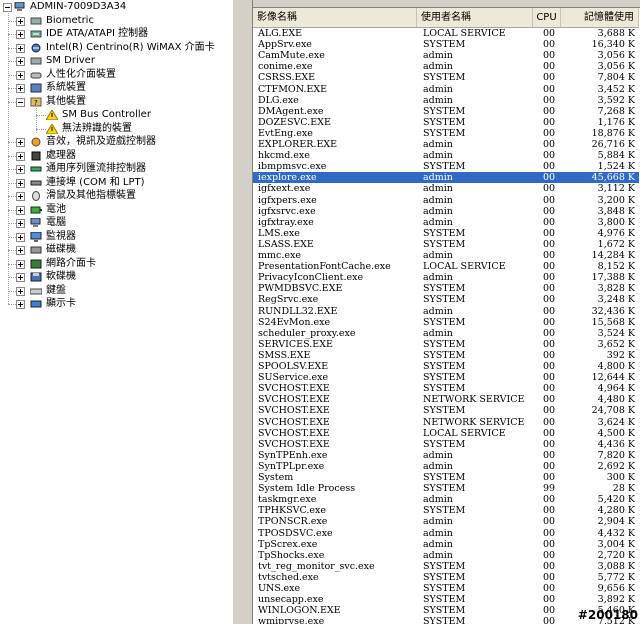 The width and height of the screenshot is (640, 624). Describe the element at coordinates (446, 44) in the screenshot. I see `process-row: AppSrv.exe SYSTEM 00 16,340 K` at that location.